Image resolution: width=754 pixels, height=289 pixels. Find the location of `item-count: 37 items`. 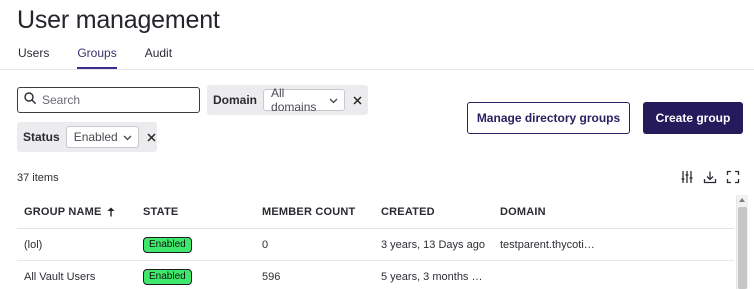

item-count: 37 items is located at coordinates (38, 178).